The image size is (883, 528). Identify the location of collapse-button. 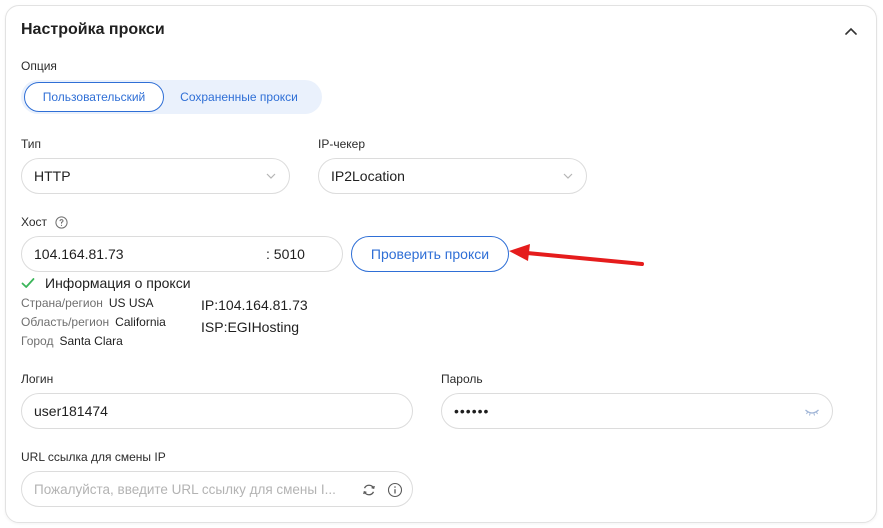
(851, 31).